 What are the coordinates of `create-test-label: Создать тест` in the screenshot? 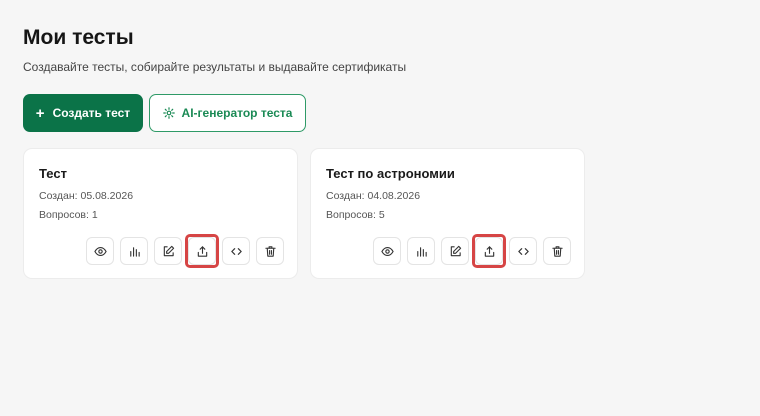 It's located at (91, 113).